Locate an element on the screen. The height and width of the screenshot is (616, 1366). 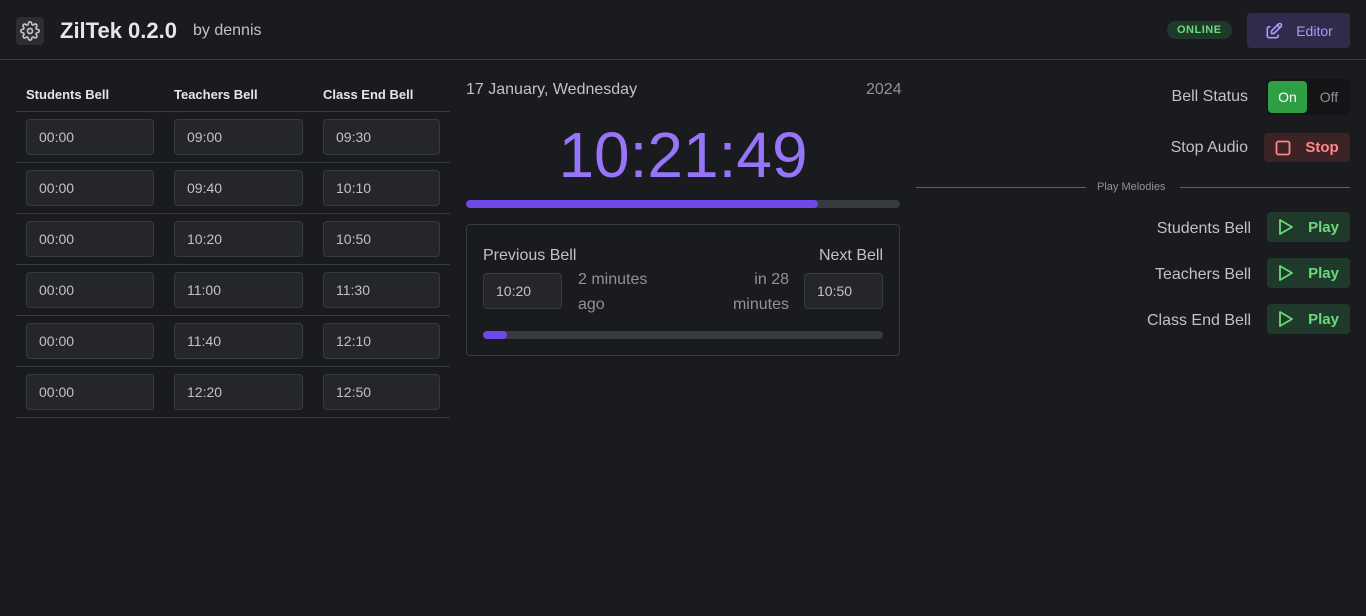
play-students-bell-button: Play is located at coordinates (1308, 227).